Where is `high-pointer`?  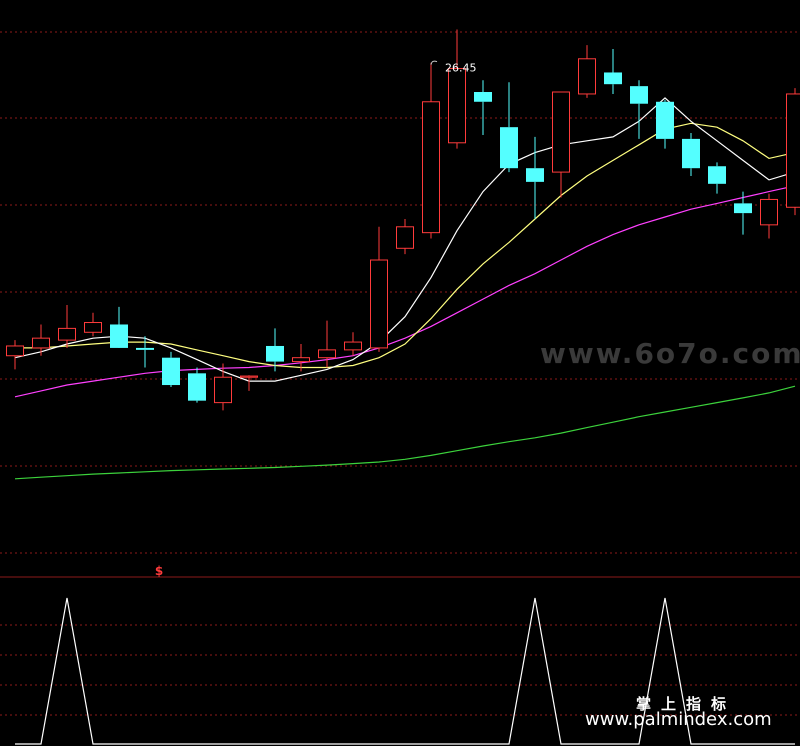 high-pointer is located at coordinates (434, 62).